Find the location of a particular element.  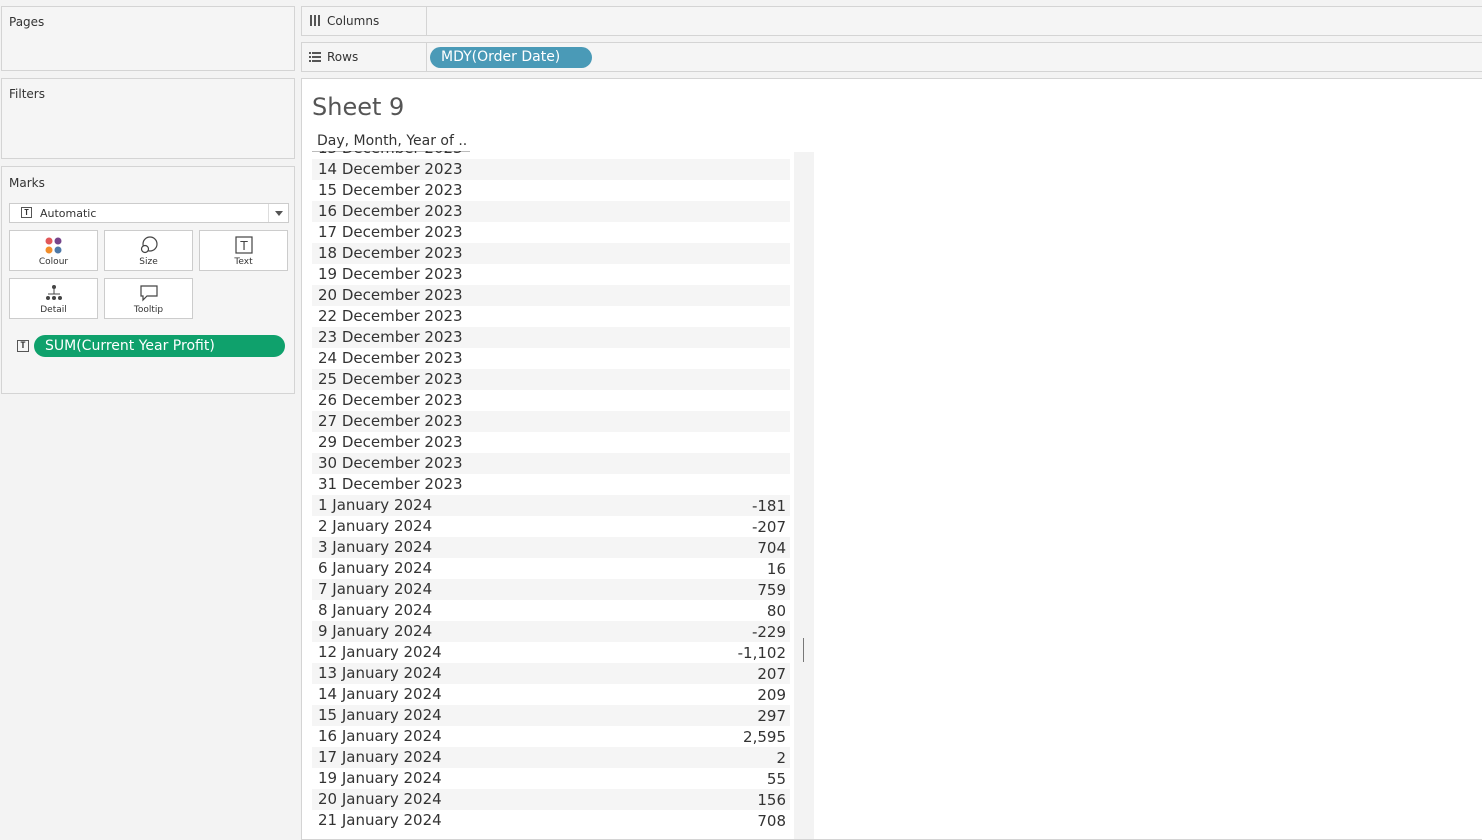

row-profit-value: 2,595 is located at coordinates (764, 737).